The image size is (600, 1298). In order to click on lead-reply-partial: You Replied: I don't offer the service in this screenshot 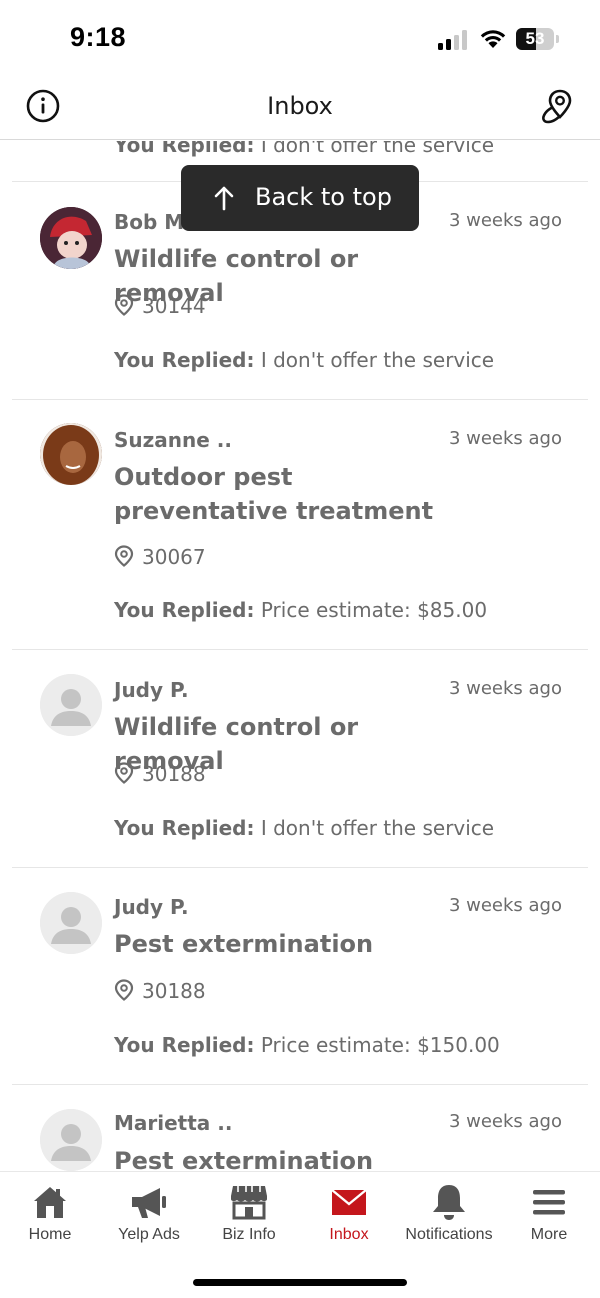, I will do `click(304, 149)`.